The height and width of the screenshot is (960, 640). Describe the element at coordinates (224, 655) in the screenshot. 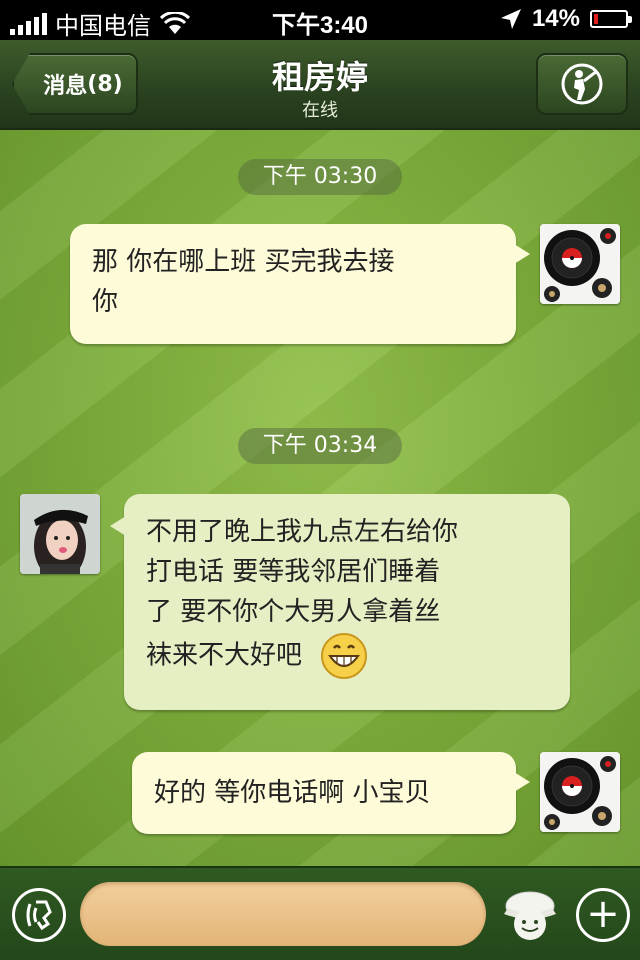

I see `message-line: 袜来不大好吧` at that location.